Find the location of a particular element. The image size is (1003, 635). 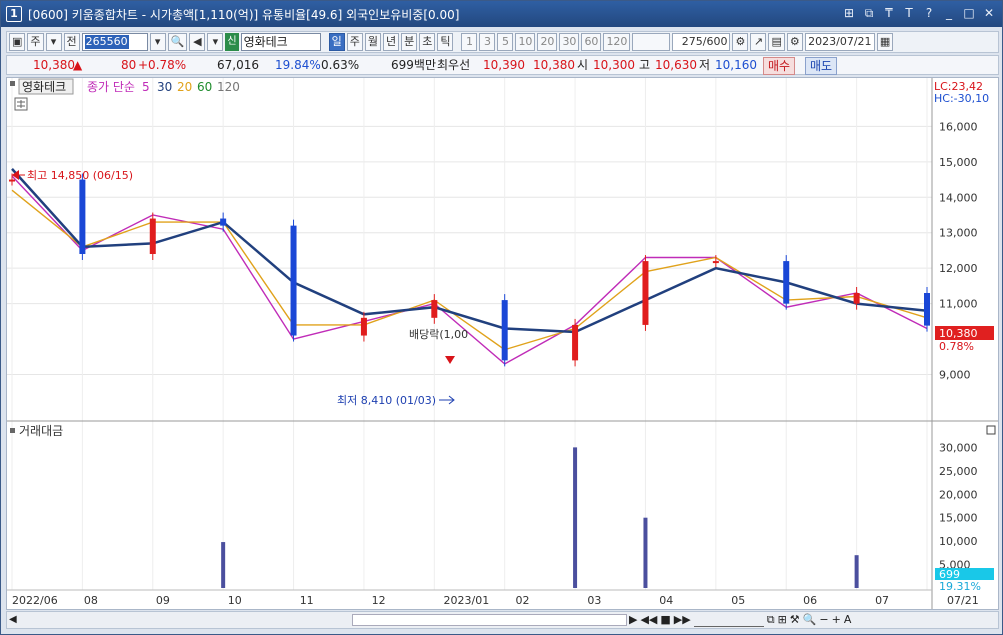

market-dropdown-icon: ▾ is located at coordinates (53, 42).